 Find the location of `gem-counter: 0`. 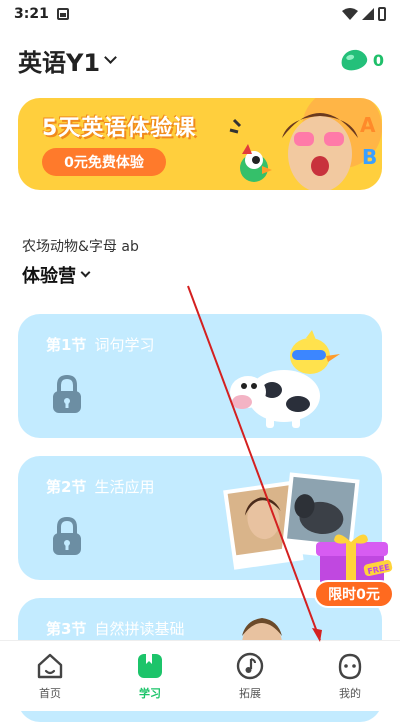

gem-counter: 0 is located at coordinates (361, 60).